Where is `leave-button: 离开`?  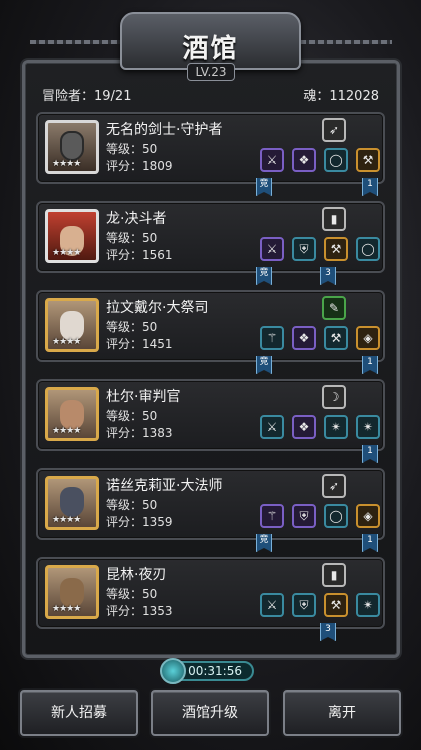 leave-button: 离开 is located at coordinates (342, 713).